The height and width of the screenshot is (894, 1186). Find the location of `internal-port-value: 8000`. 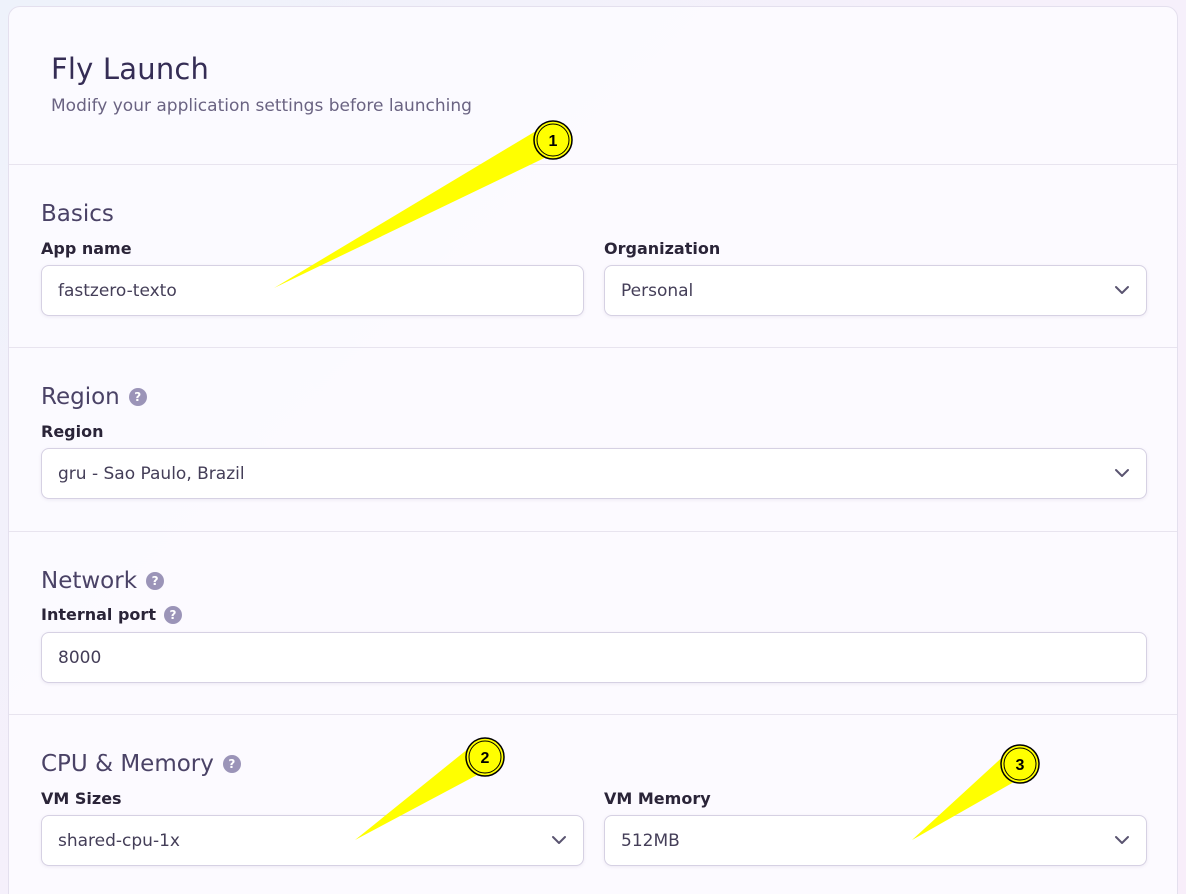

internal-port-value: 8000 is located at coordinates (80, 657).